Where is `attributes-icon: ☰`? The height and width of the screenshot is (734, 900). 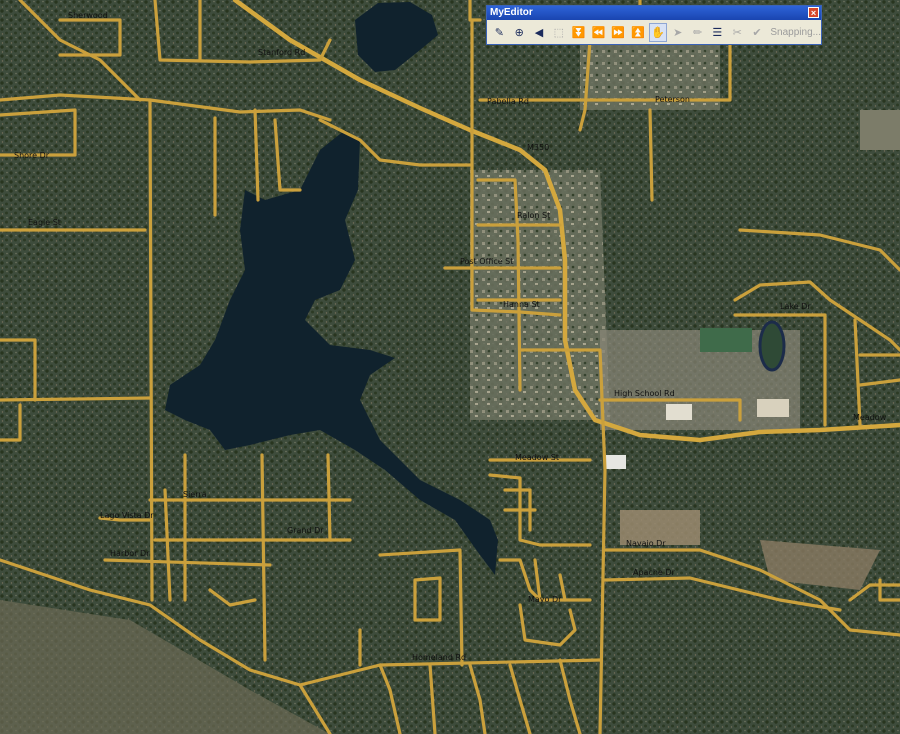
attributes-icon: ☰ is located at coordinates (717, 32).